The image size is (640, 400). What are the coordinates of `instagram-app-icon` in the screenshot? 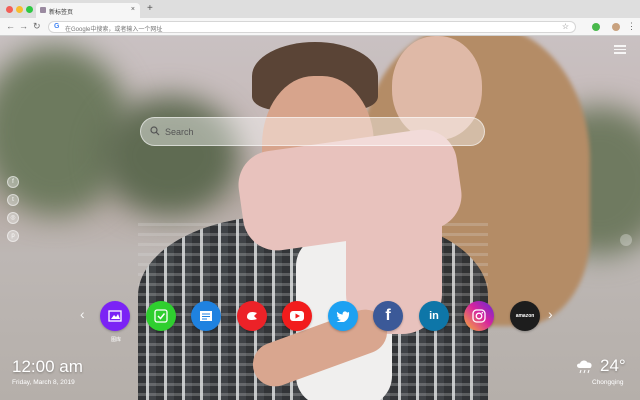 It's located at (479, 316).